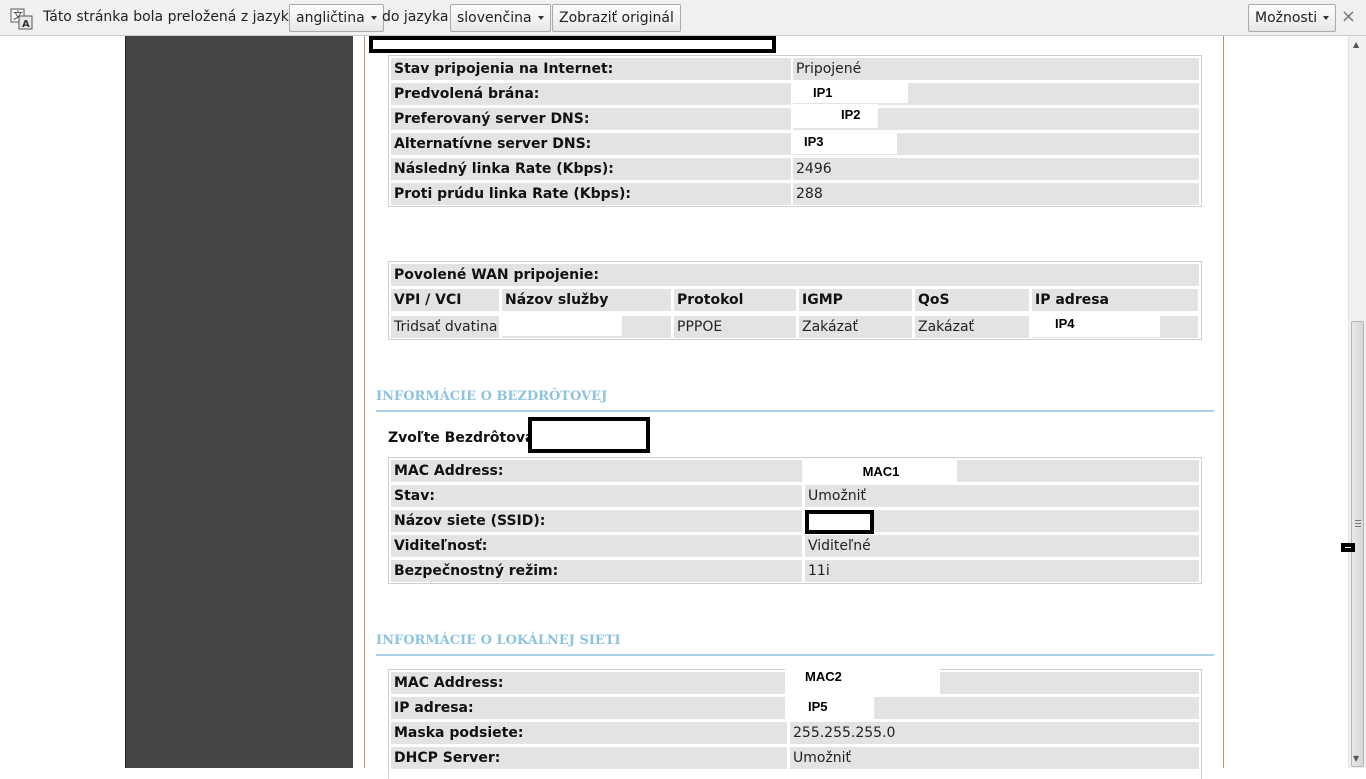 The image size is (1366, 779). What do you see at coordinates (1223, 402) in the screenshot?
I see `content-border-right` at bounding box center [1223, 402].